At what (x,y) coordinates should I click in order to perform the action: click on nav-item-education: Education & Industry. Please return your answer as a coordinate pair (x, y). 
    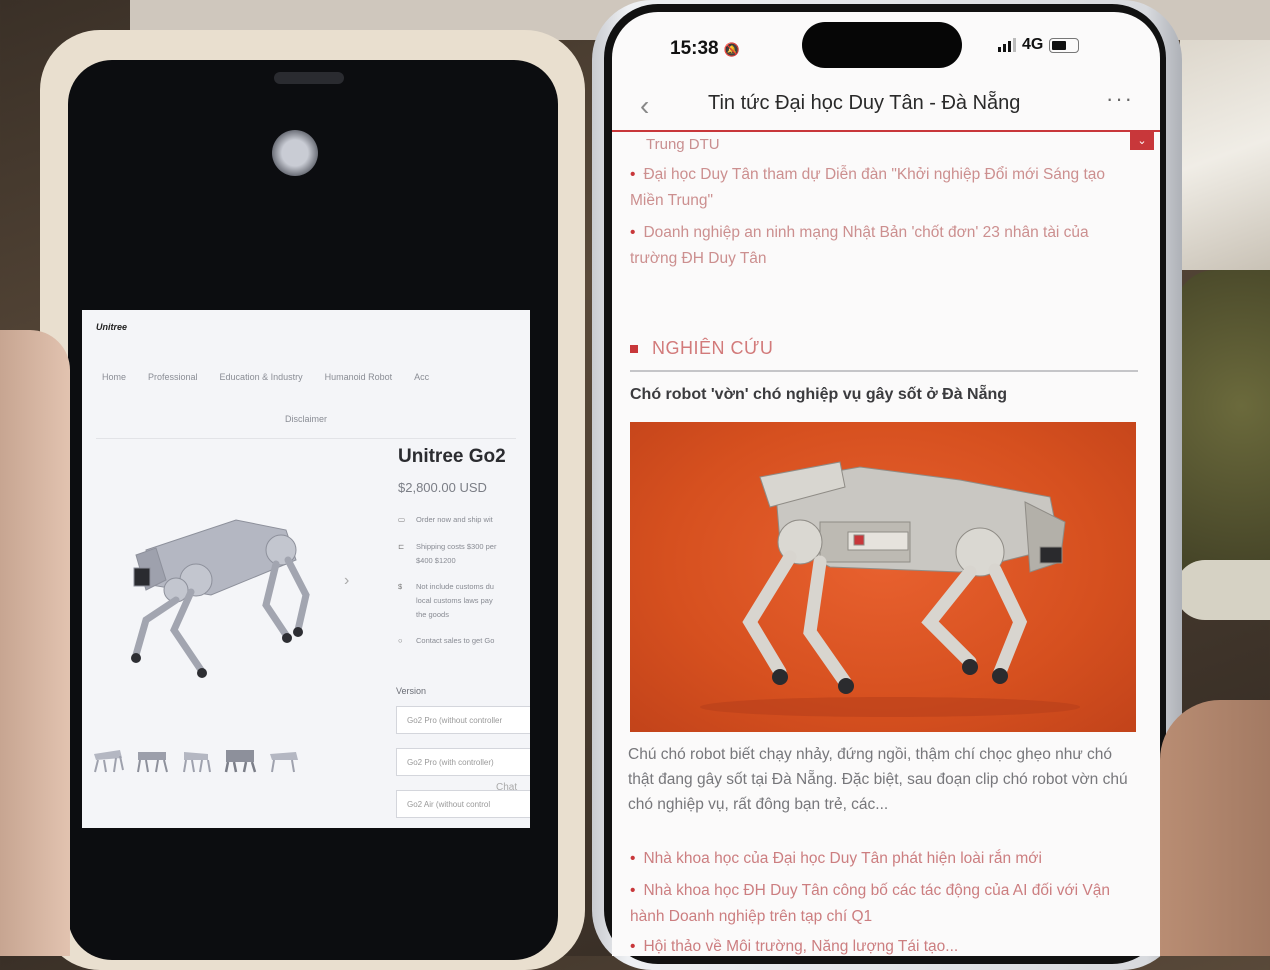
    Looking at the image, I should click on (261, 377).